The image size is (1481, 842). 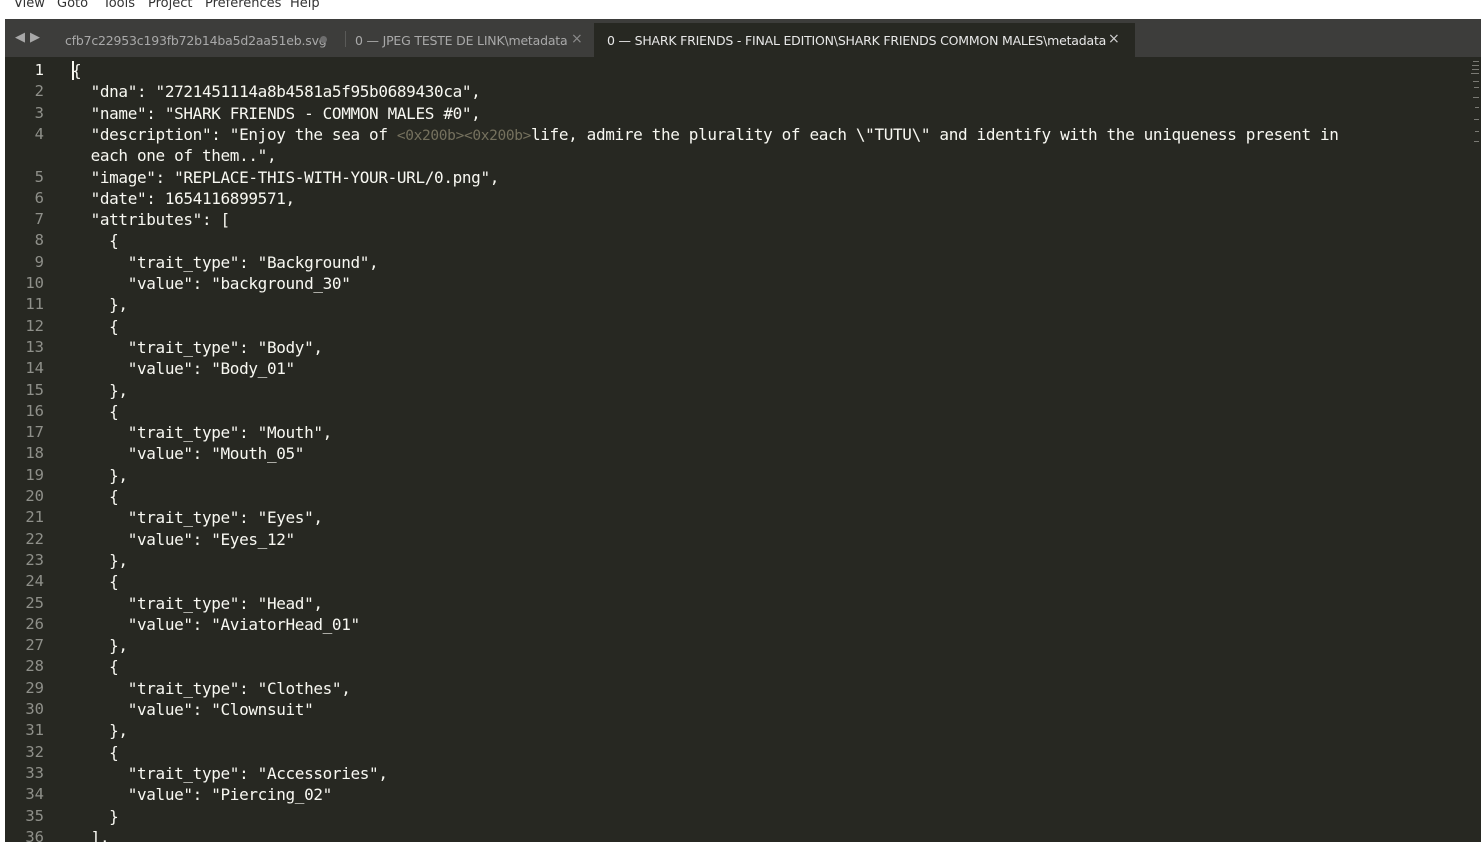 What do you see at coordinates (34, 325) in the screenshot?
I see `line-number: 12` at bounding box center [34, 325].